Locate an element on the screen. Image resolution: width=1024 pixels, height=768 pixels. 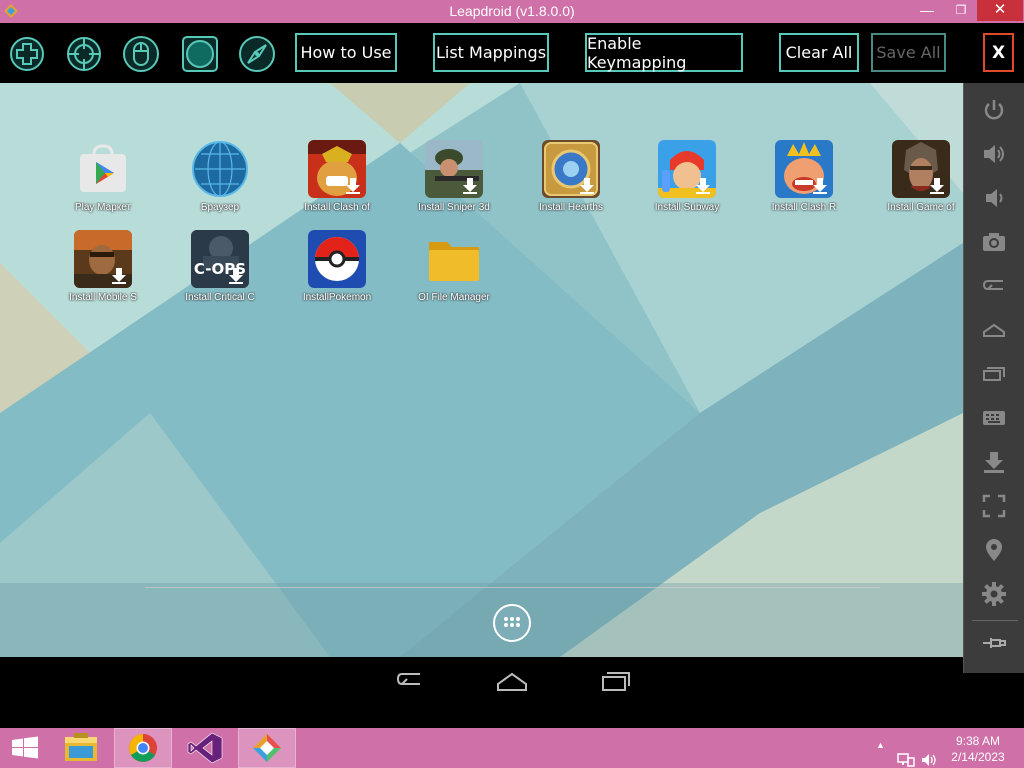
app-subway-surfers: Install Subway is located at coordinates (687, 177).